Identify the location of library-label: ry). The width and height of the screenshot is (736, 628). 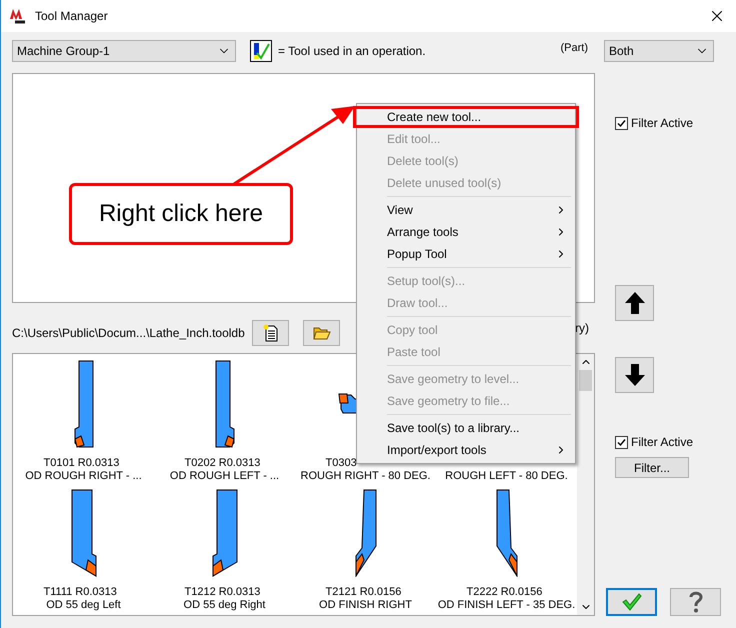
(582, 328).